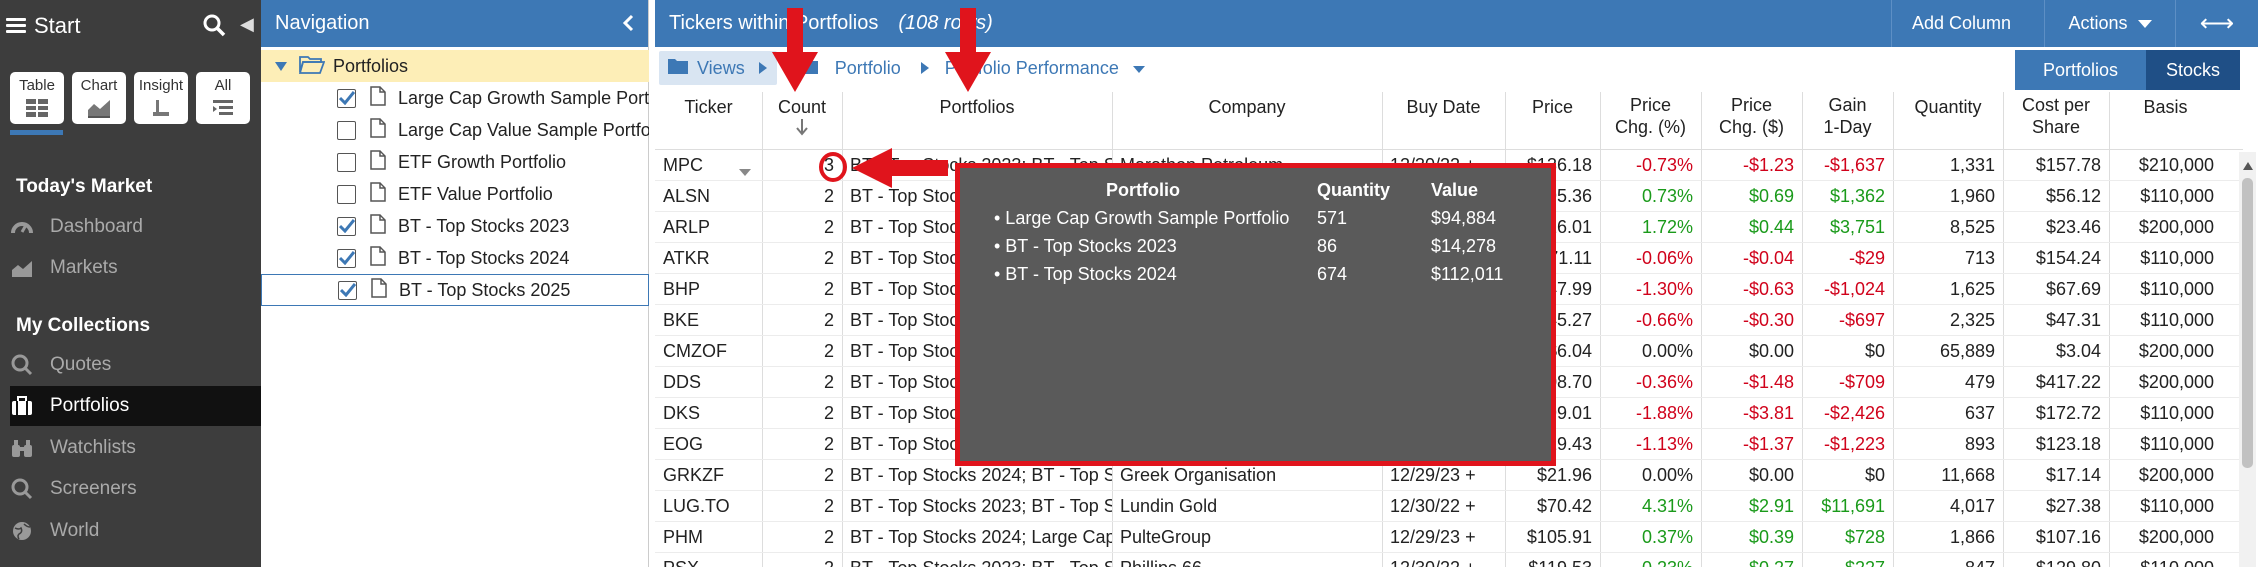 This screenshot has width=2258, height=567. I want to click on cell-chg: -$0.30, so click(1768, 320).